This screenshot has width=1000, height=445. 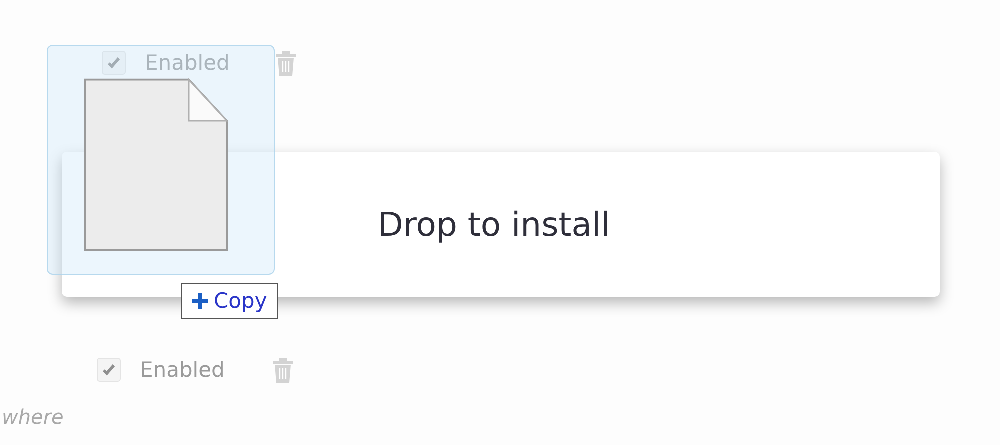 What do you see at coordinates (494, 224) in the screenshot?
I see `drop-message: Drop to install` at bounding box center [494, 224].